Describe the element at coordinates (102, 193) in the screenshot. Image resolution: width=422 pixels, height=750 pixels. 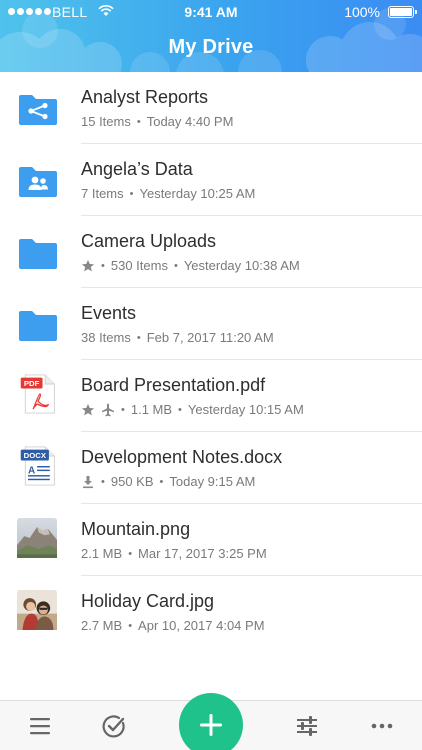
I see `item-count: 7 Items` at that location.